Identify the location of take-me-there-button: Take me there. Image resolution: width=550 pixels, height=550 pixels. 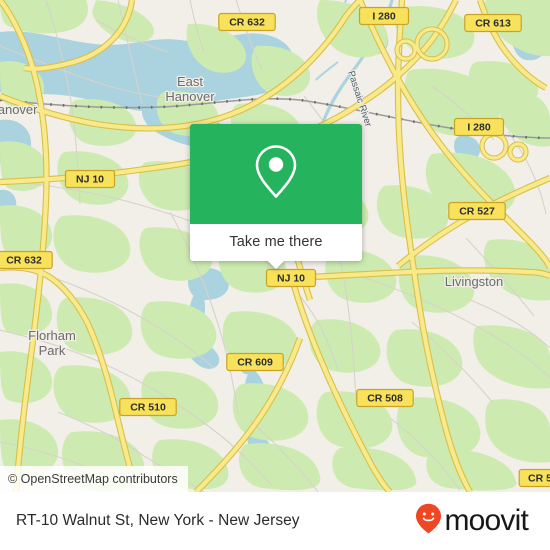
(276, 246).